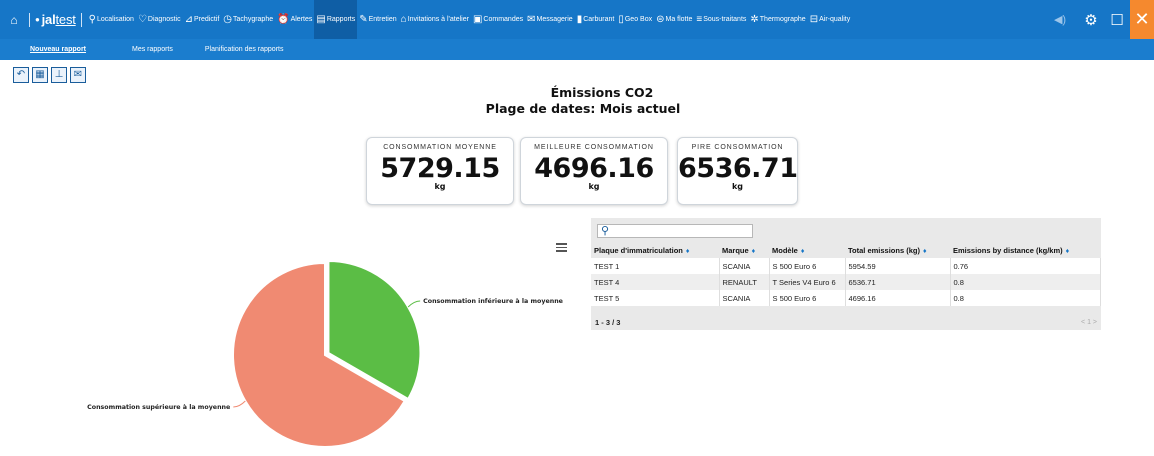 This screenshot has height=456, width=1154. I want to click on search-input: ⚲, so click(675, 231).